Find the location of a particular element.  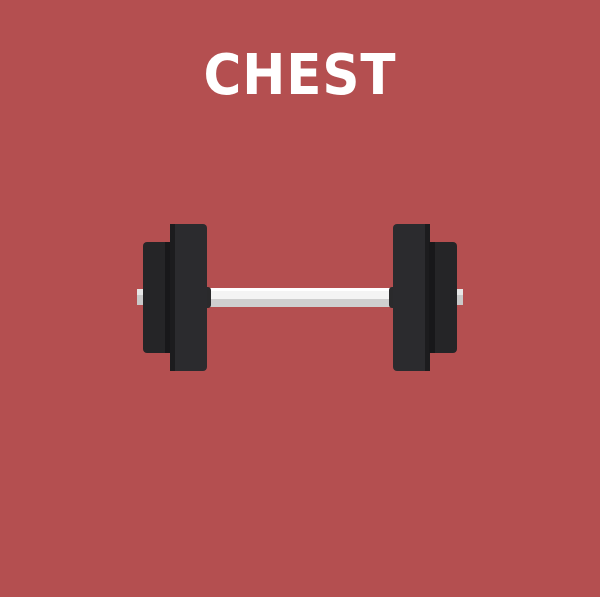

dumbbell-icon is located at coordinates (300, 297).